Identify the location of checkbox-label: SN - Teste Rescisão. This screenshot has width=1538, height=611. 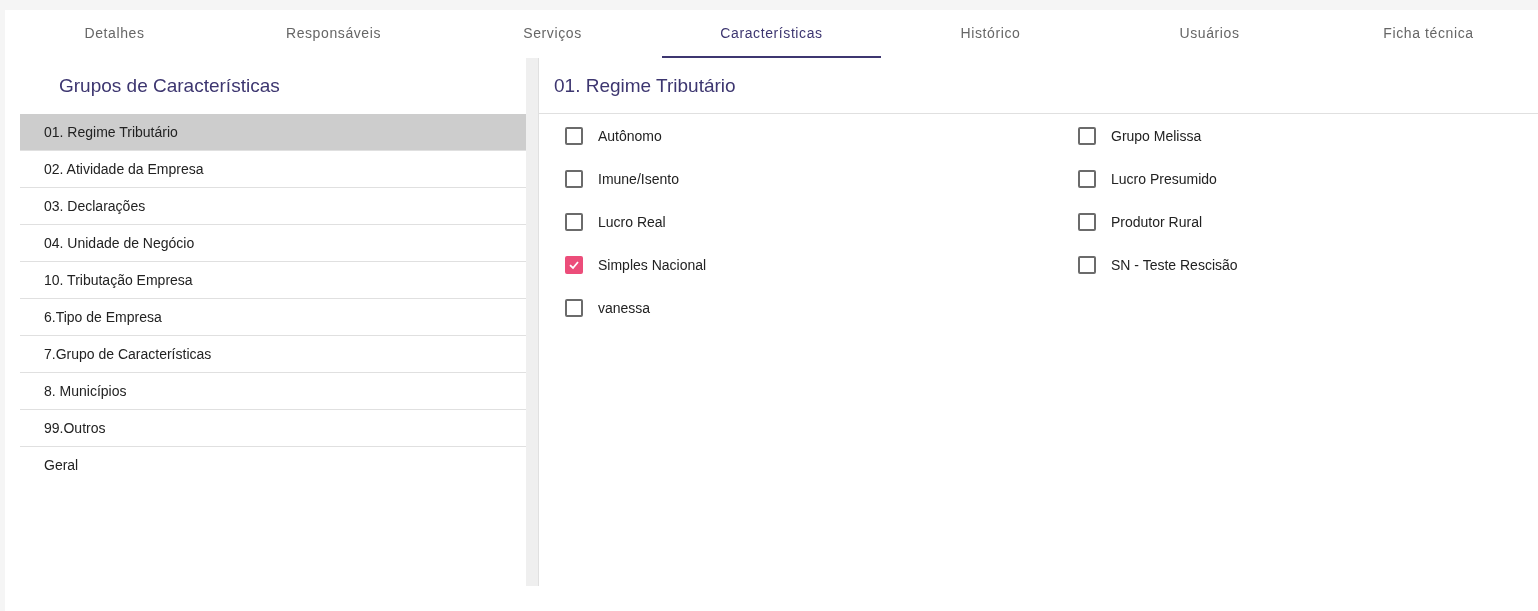
(1174, 264).